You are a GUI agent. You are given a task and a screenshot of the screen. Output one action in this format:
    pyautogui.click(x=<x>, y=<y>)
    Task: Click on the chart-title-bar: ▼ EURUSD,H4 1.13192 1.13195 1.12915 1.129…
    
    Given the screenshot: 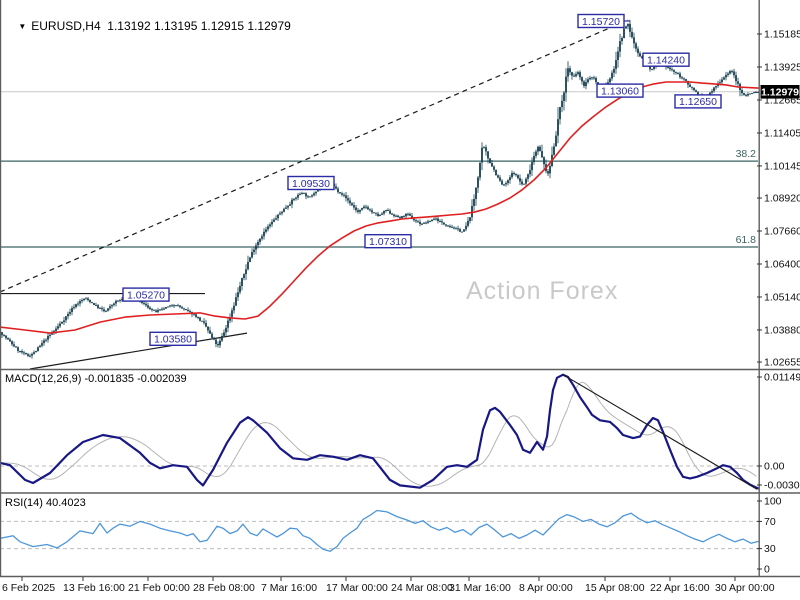 What is the action you would take?
    pyautogui.click(x=147, y=26)
    